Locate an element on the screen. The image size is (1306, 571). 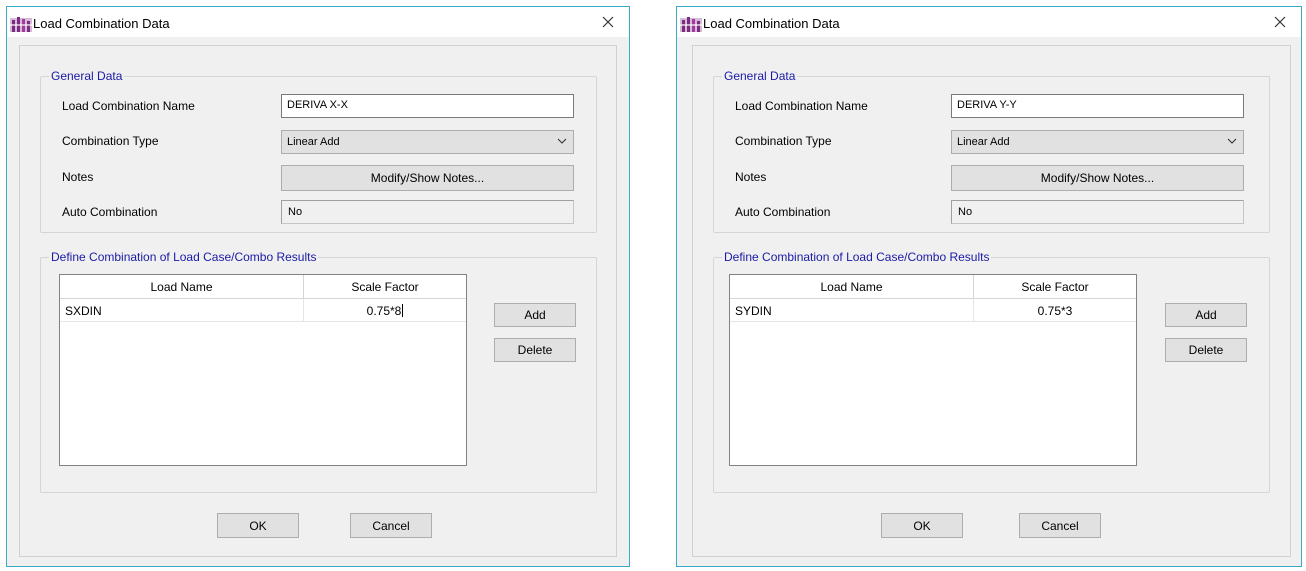
table-row: SYDIN 0.75*3 is located at coordinates (933, 310).